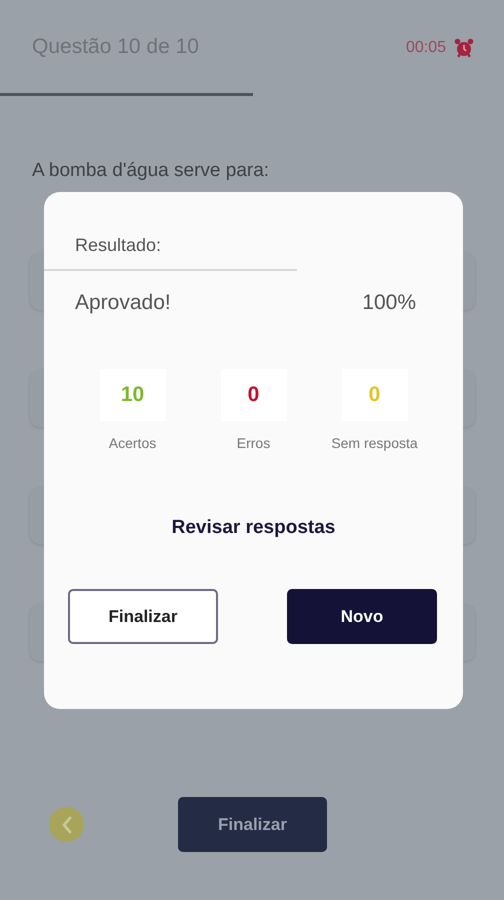 This screenshot has width=504, height=900. What do you see at coordinates (362, 616) in the screenshot?
I see `new-quiz-button: Novo` at bounding box center [362, 616].